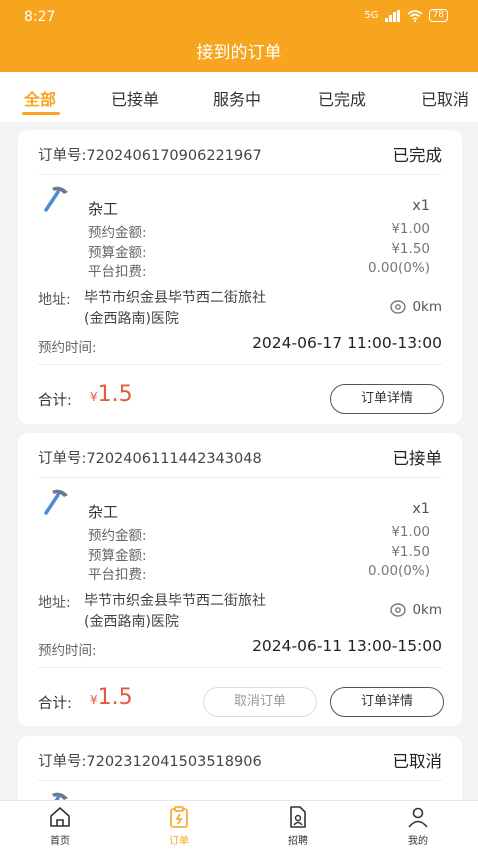 The height and width of the screenshot is (850, 478). I want to click on booking-time-value: 2024-06-17 11:00-13:00, so click(347, 343).